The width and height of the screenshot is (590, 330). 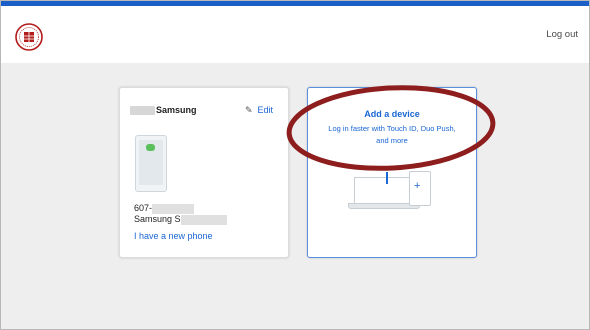 What do you see at coordinates (150, 147) in the screenshot?
I see `phone-notification-dot` at bounding box center [150, 147].